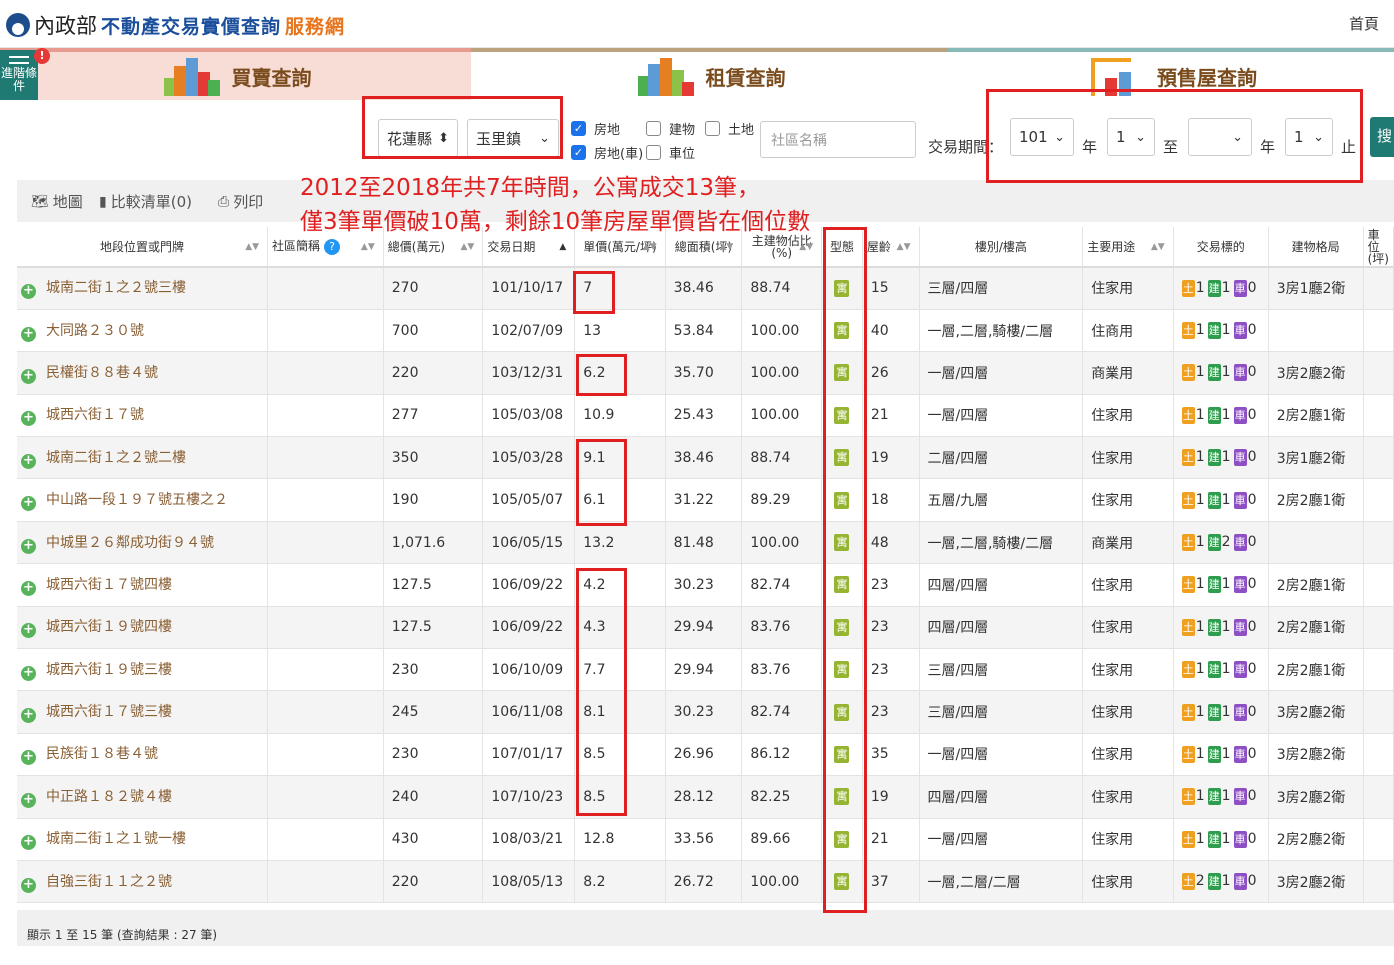 This screenshot has height=965, width=1394. What do you see at coordinates (145, 201) in the screenshot?
I see `compare-list-button: ▮ 比較清單(0)` at bounding box center [145, 201].